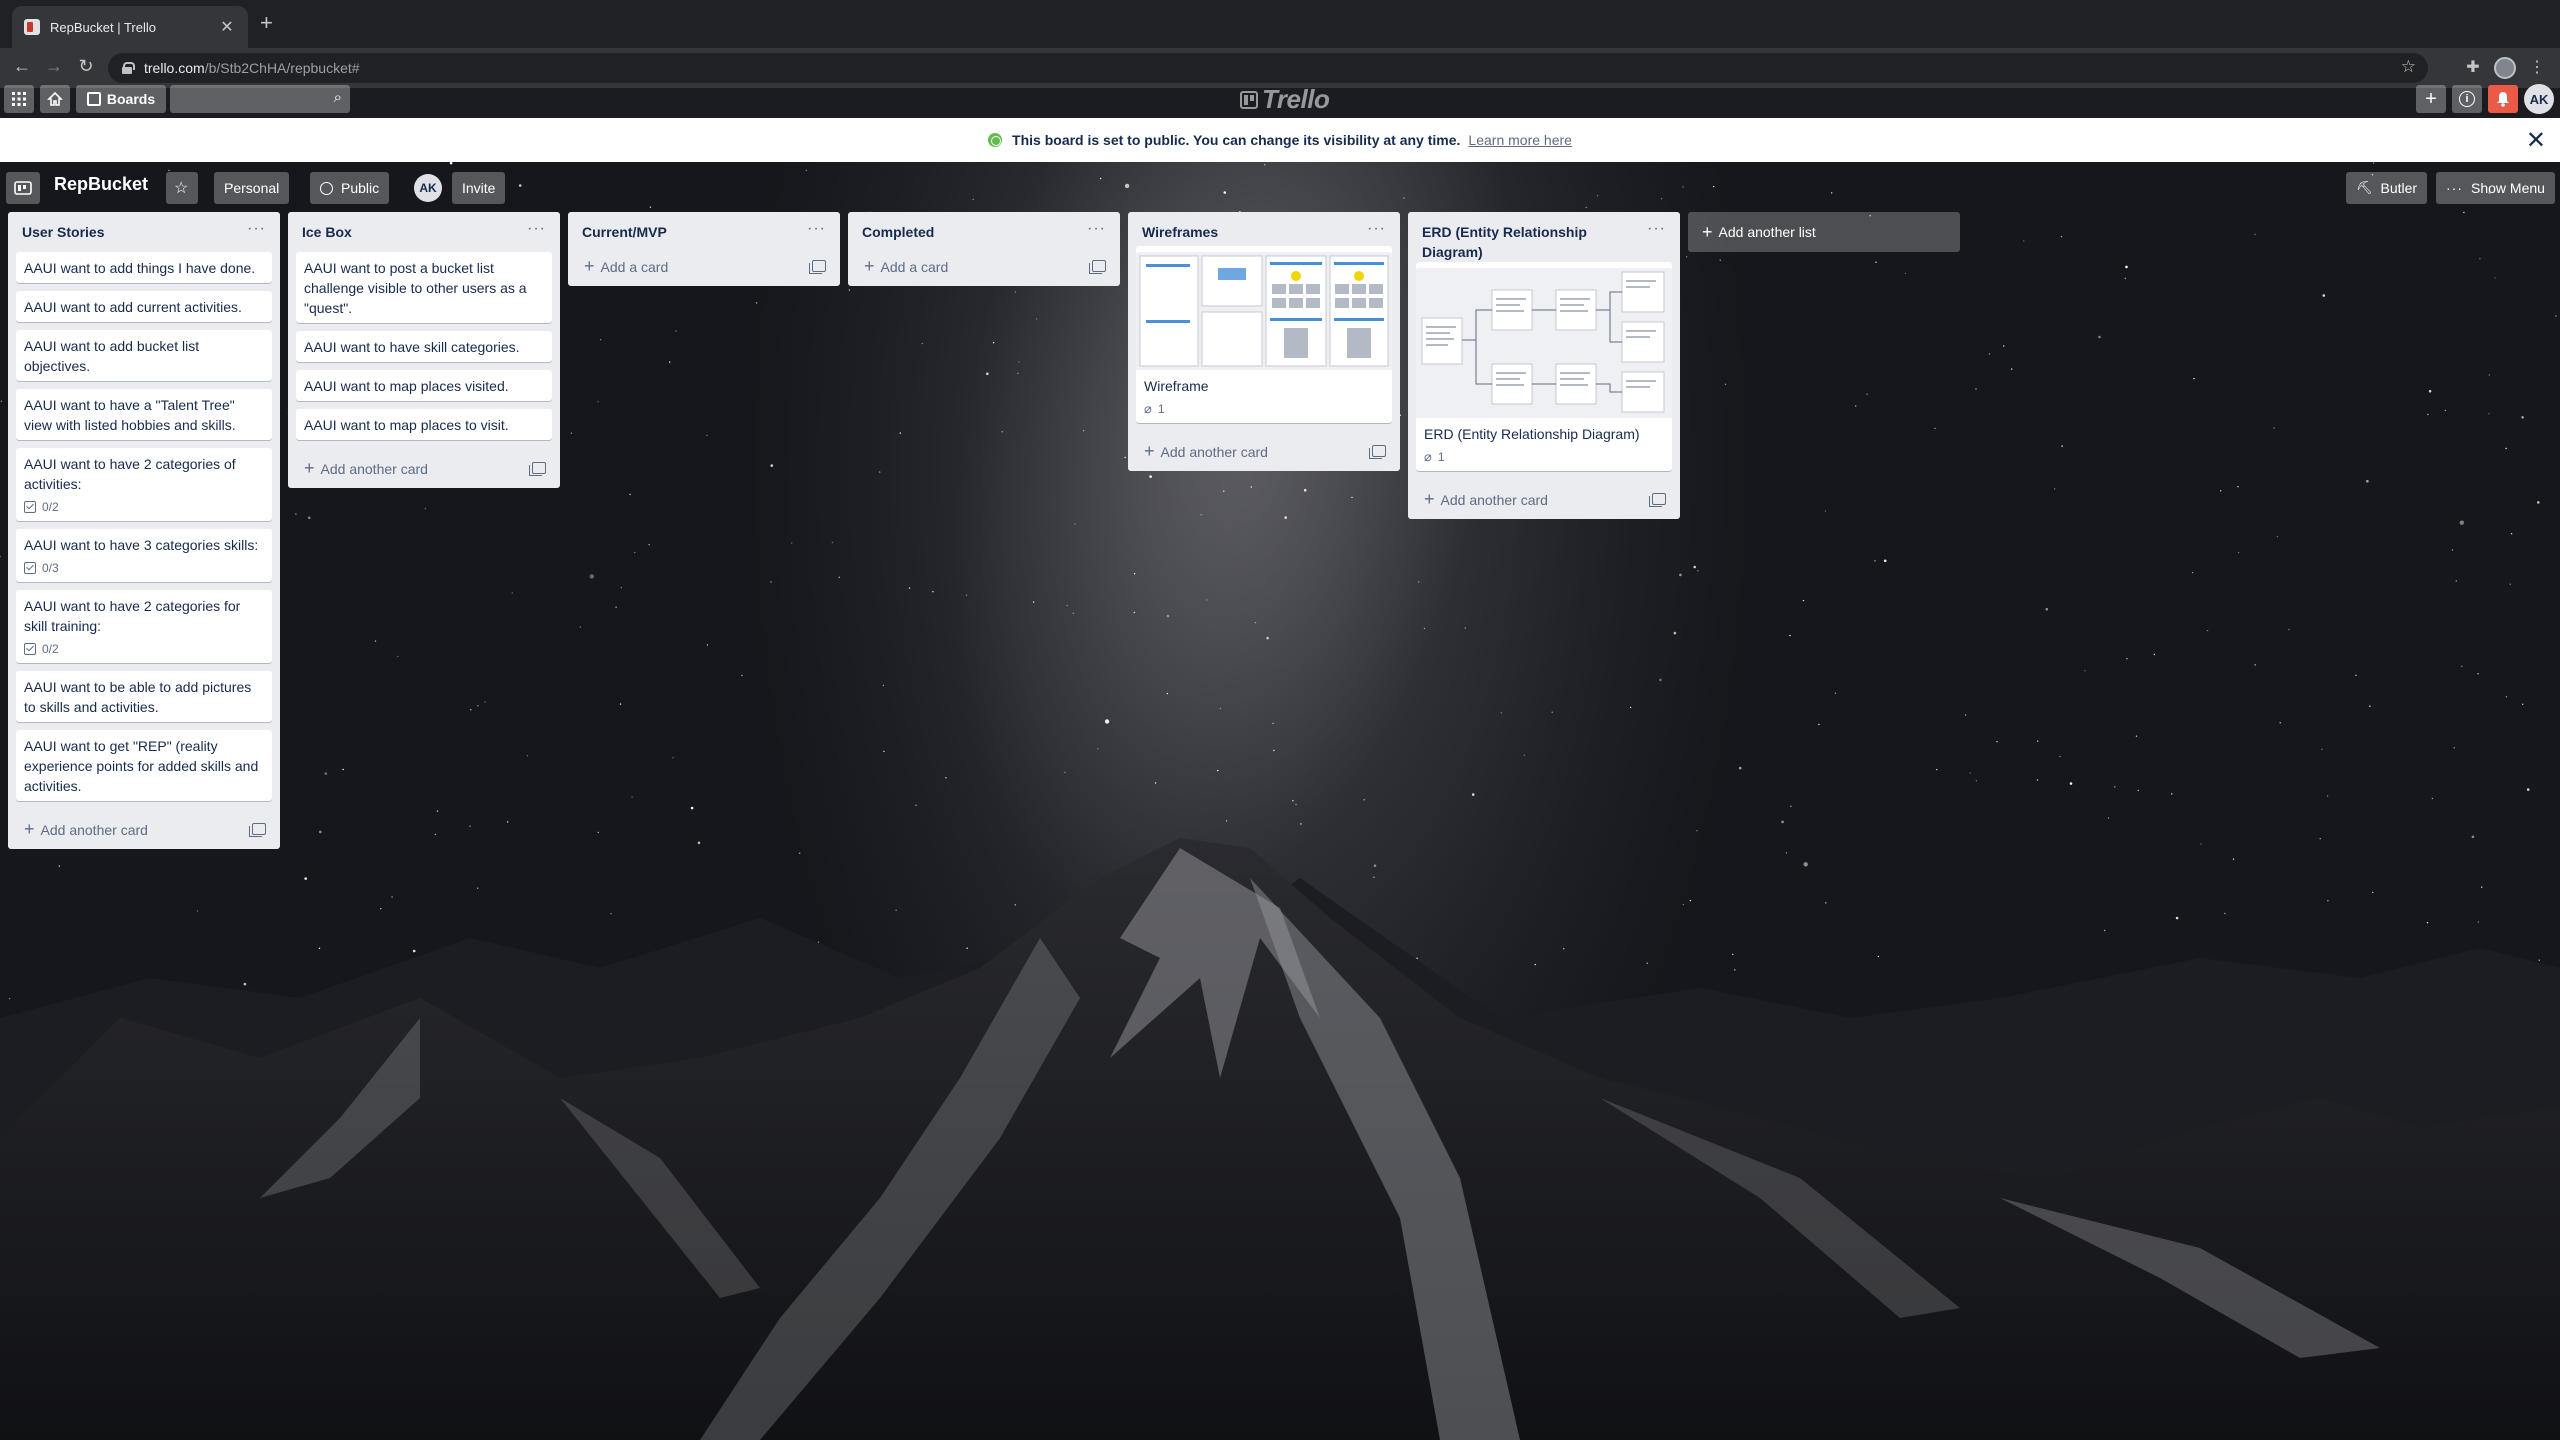 The width and height of the screenshot is (2560, 1440). I want to click on add-list-button: + Add another list, so click(1824, 232).